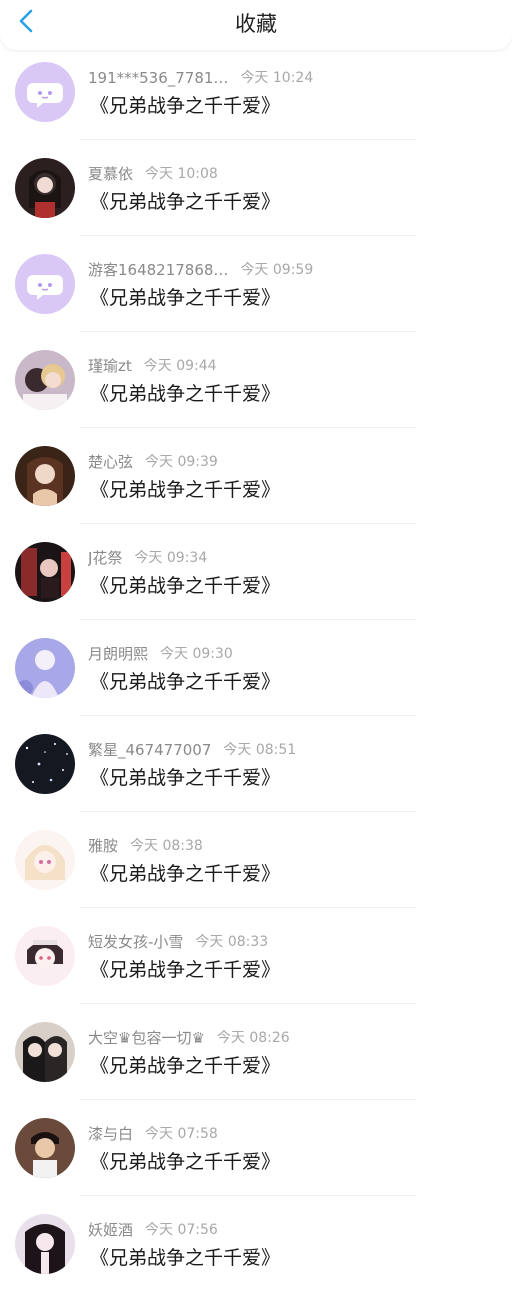  Describe the element at coordinates (146, 1038) in the screenshot. I see `user-name: 大空♛包容一切♛` at that location.